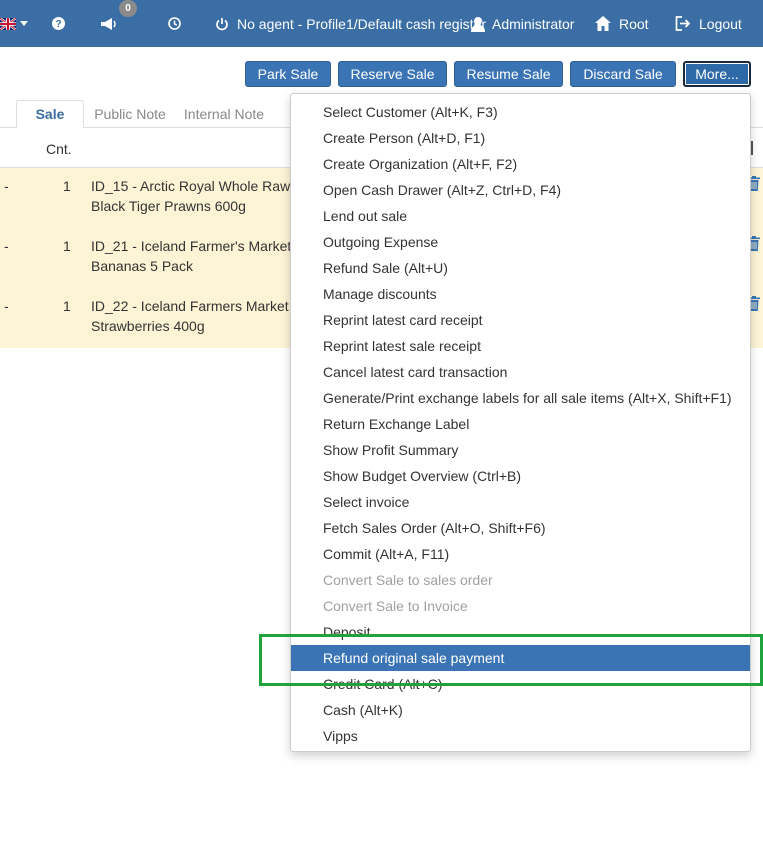 This screenshot has width=763, height=843. What do you see at coordinates (478, 24) in the screenshot?
I see `user-icon` at bounding box center [478, 24].